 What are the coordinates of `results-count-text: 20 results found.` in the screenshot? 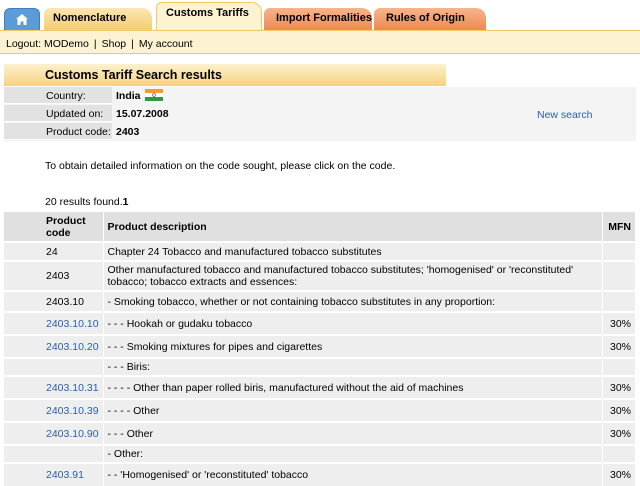 It's located at (84, 202).